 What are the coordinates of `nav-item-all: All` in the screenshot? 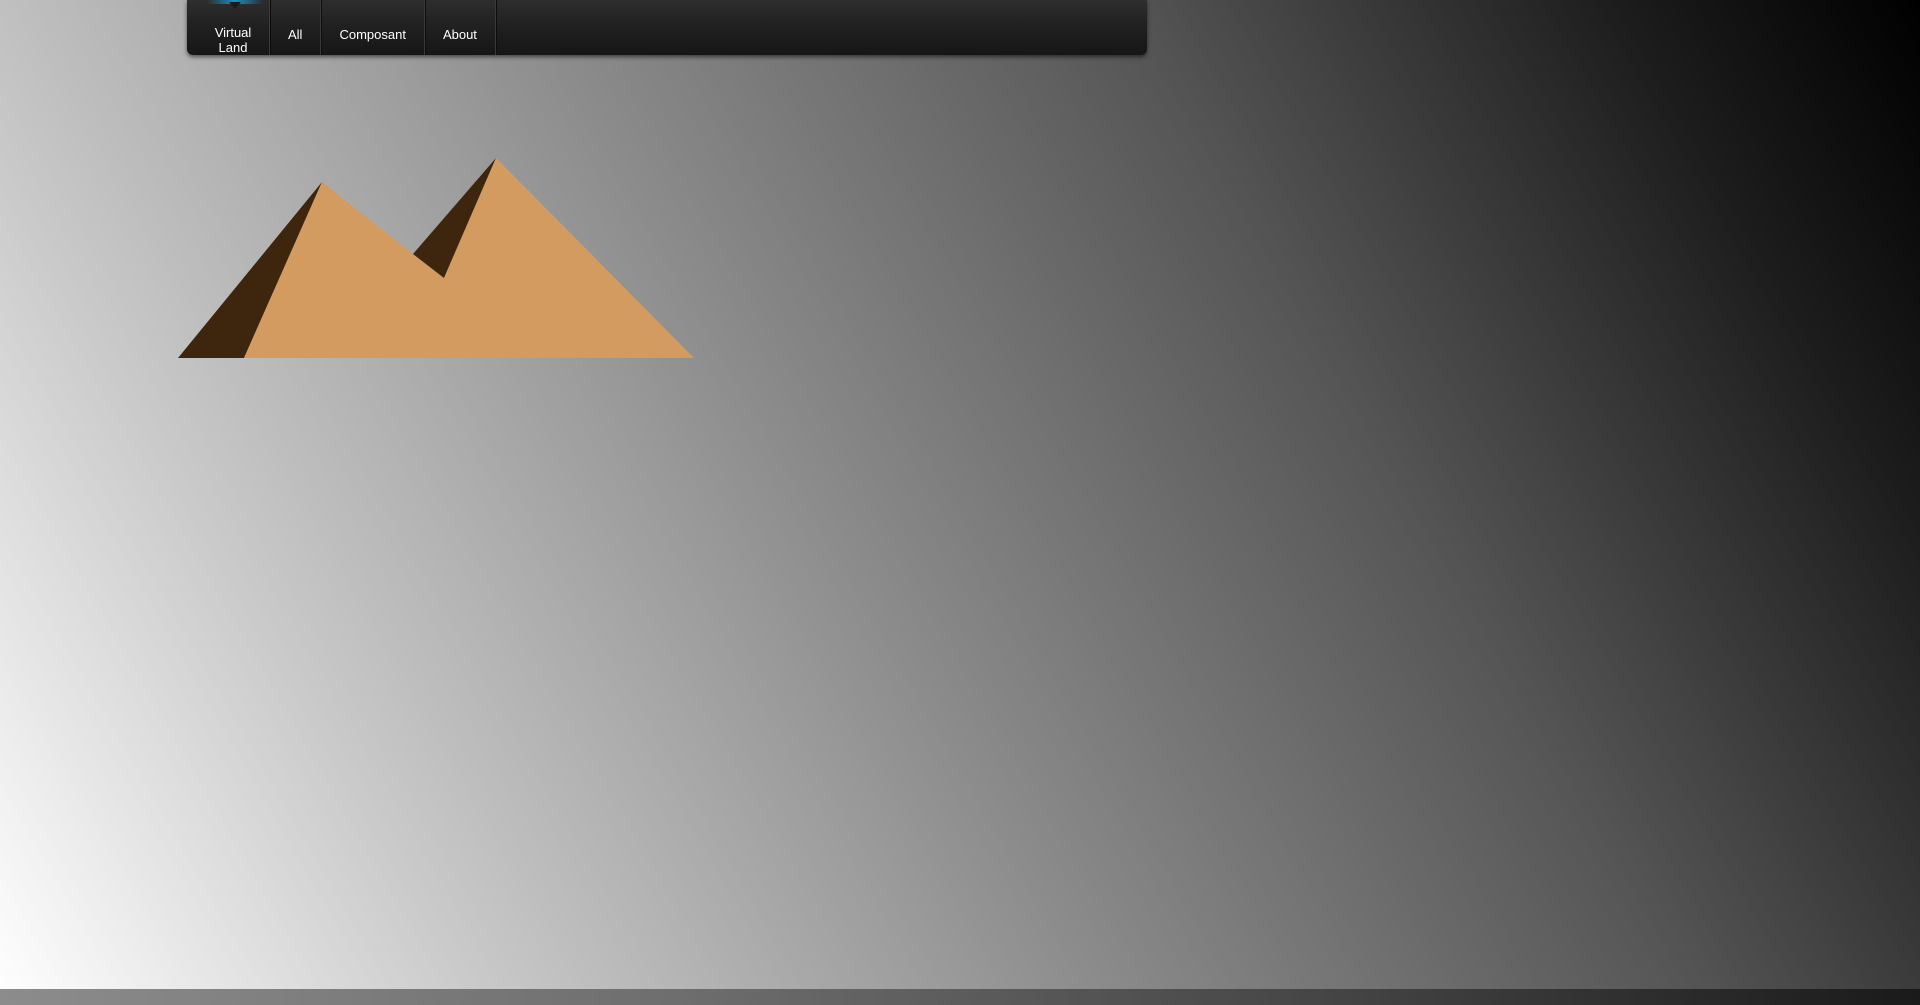 It's located at (296, 27).